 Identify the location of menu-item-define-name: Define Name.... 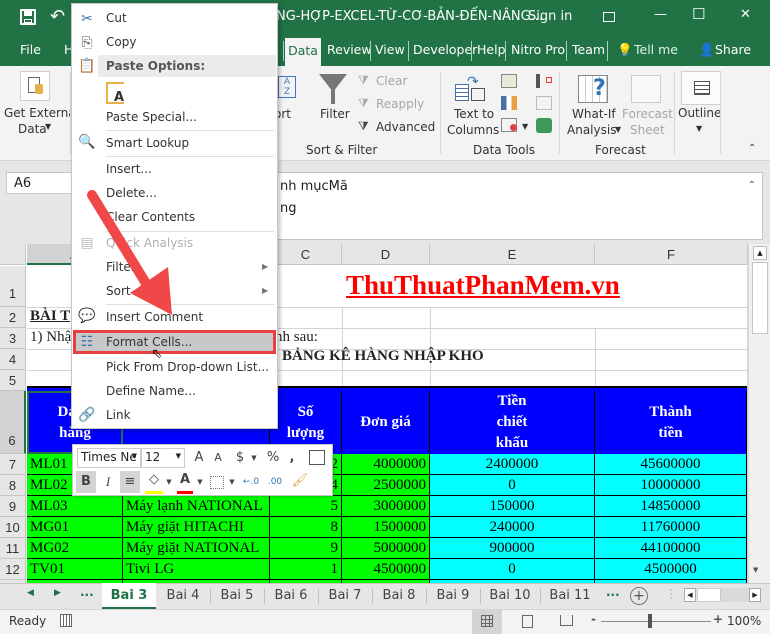
(151, 391).